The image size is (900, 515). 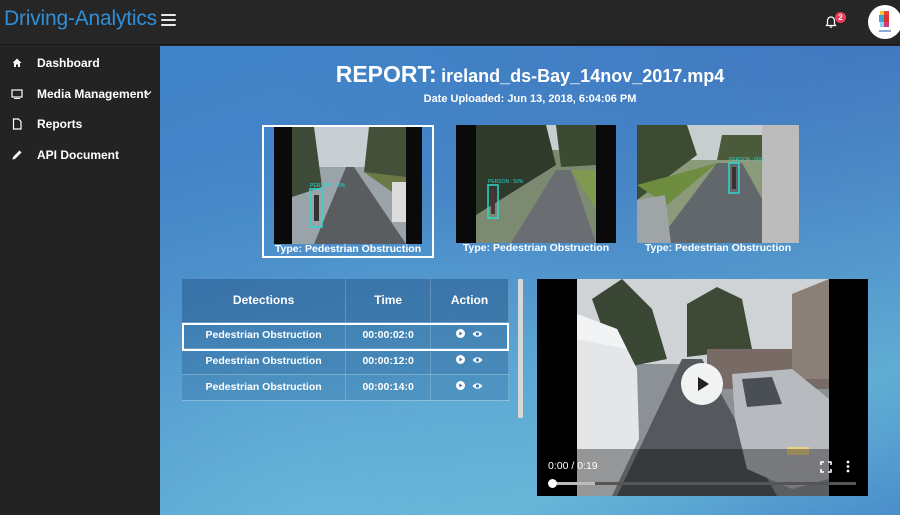 What do you see at coordinates (450, 22) in the screenshot?
I see `top-bar: Driving-Analytics 2` at bounding box center [450, 22].